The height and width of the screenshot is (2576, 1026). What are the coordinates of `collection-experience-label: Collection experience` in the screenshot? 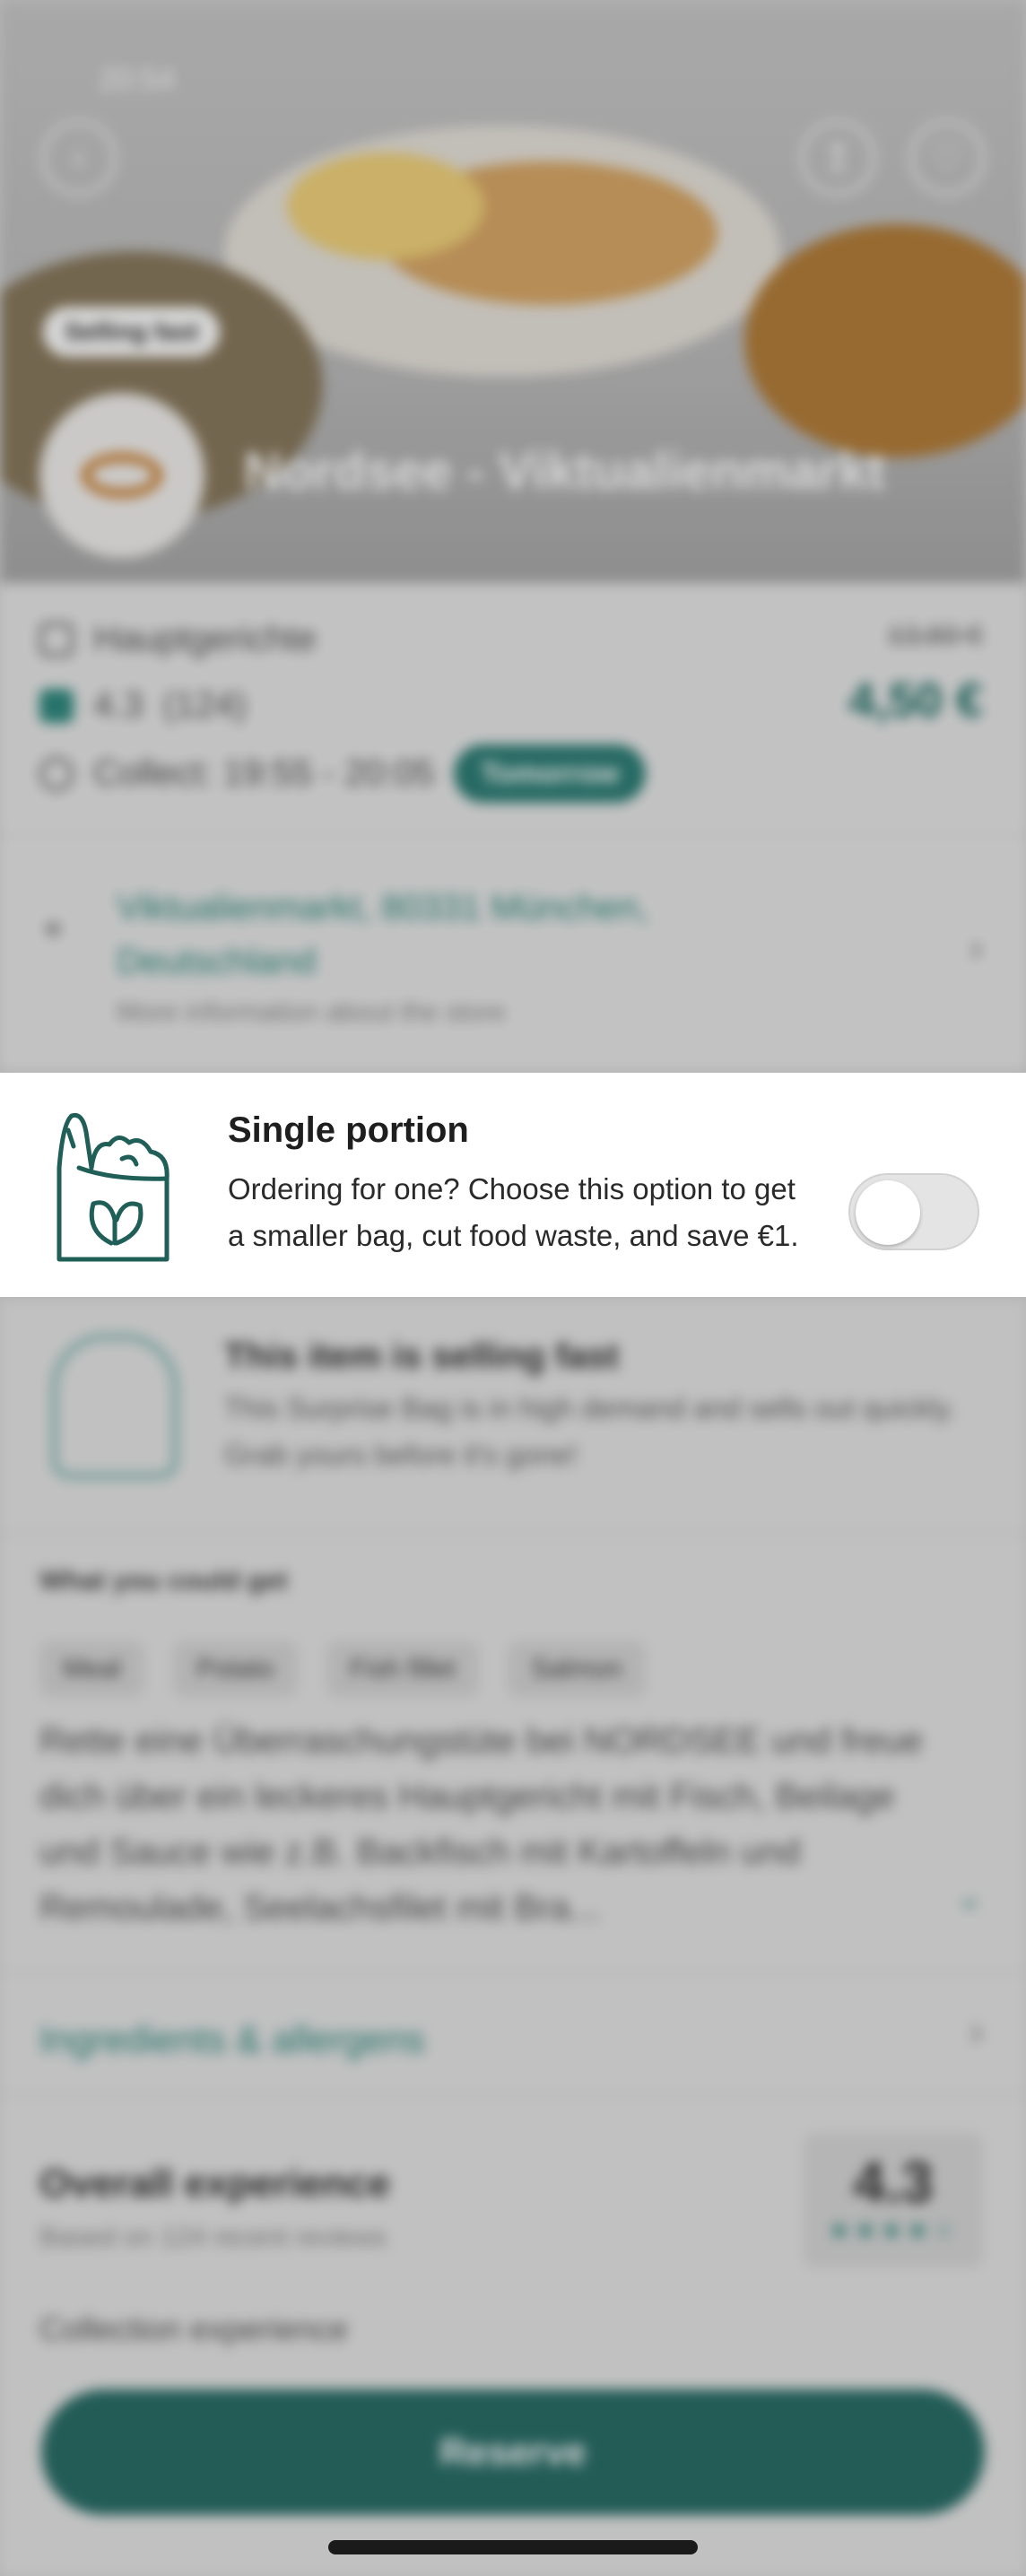 It's located at (194, 2329).